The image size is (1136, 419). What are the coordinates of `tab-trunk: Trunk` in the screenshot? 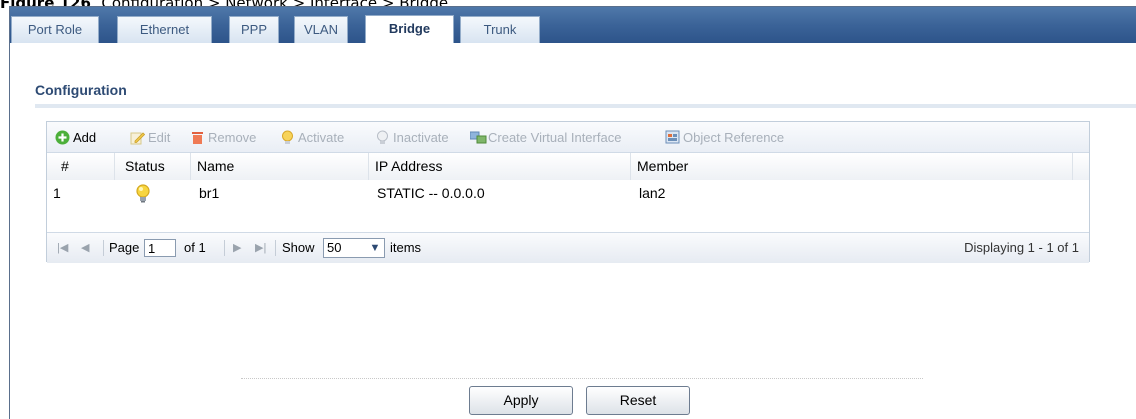 It's located at (500, 29).